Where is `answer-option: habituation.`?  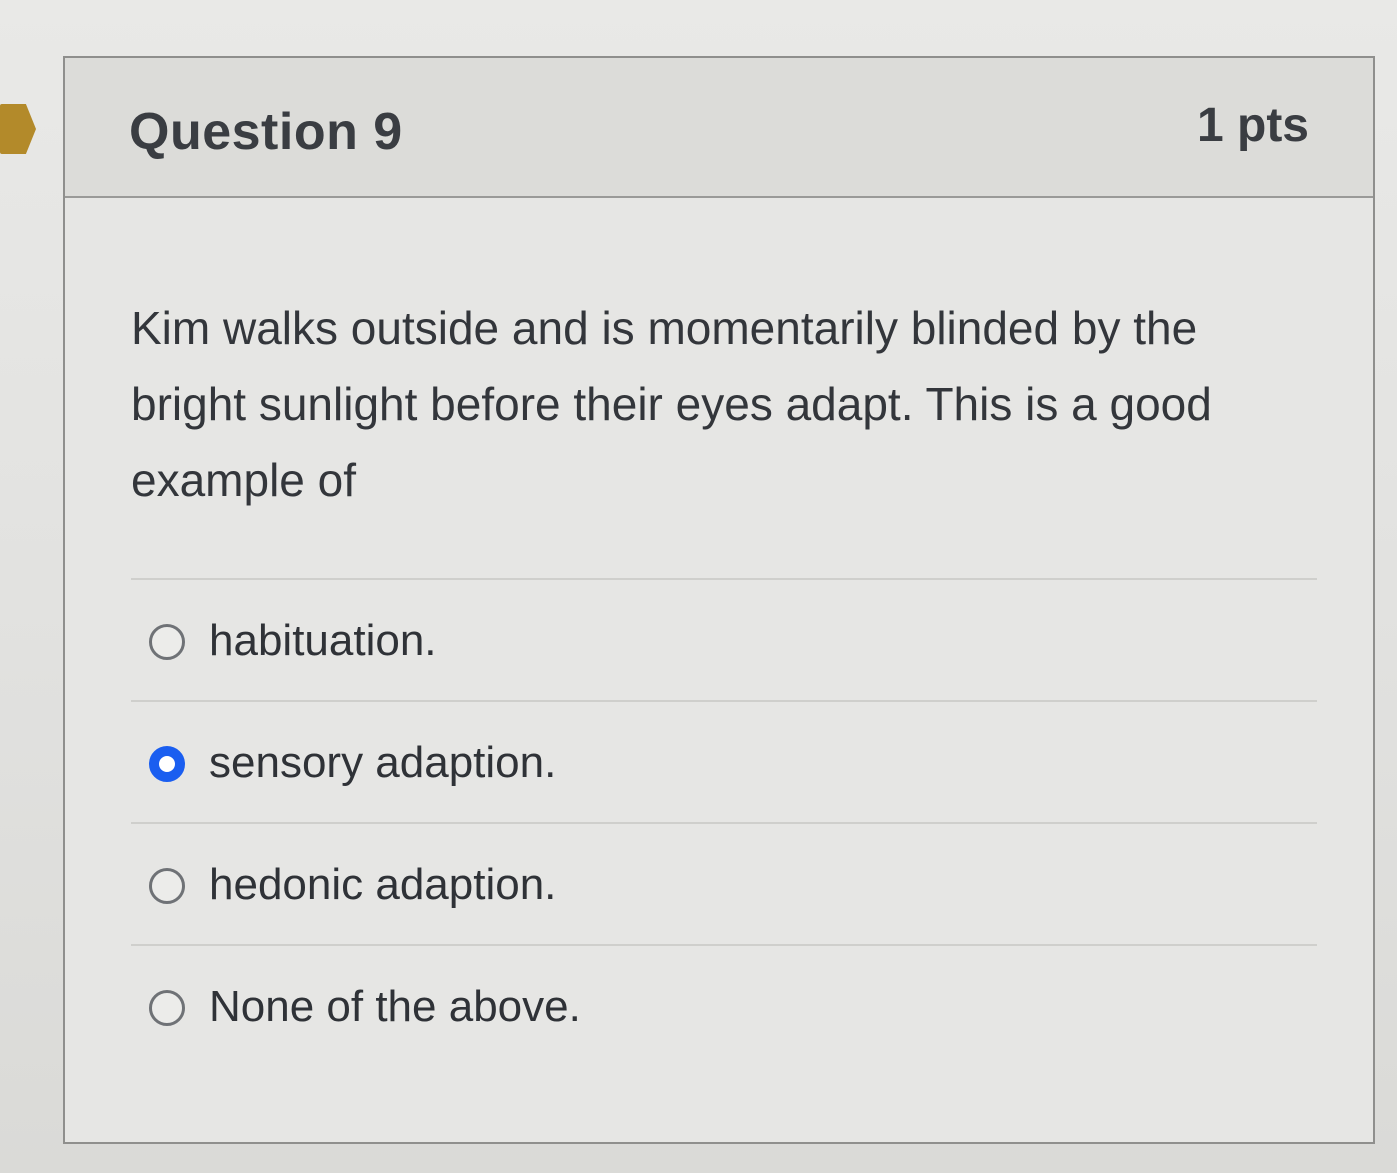
answer-option: habituation. is located at coordinates (724, 639).